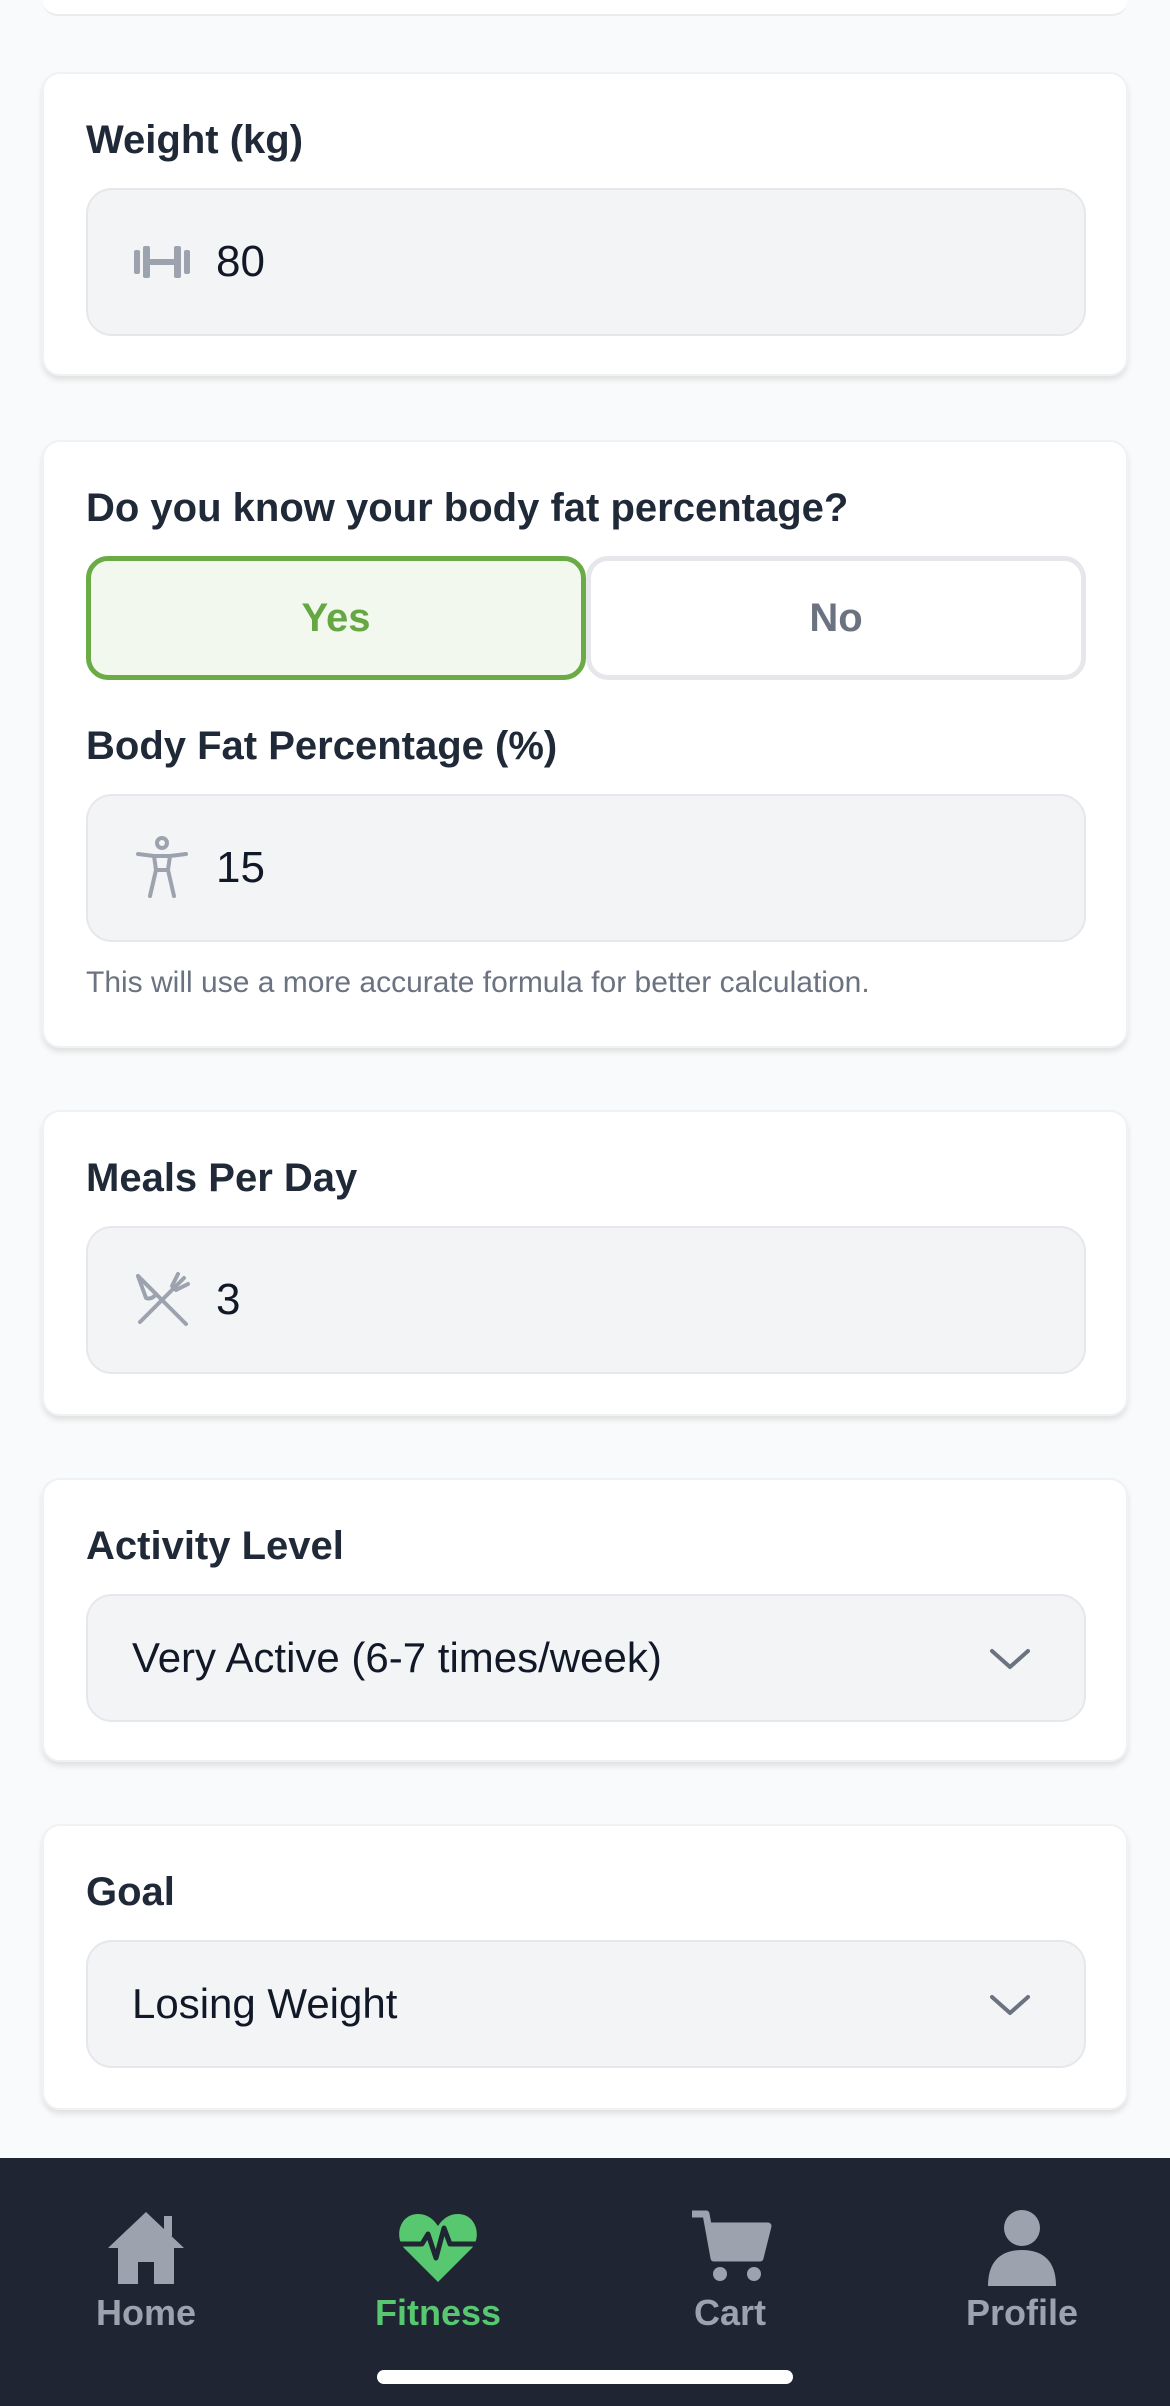 The image size is (1170, 2406). What do you see at coordinates (146, 2247) in the screenshot?
I see `home-icon` at bounding box center [146, 2247].